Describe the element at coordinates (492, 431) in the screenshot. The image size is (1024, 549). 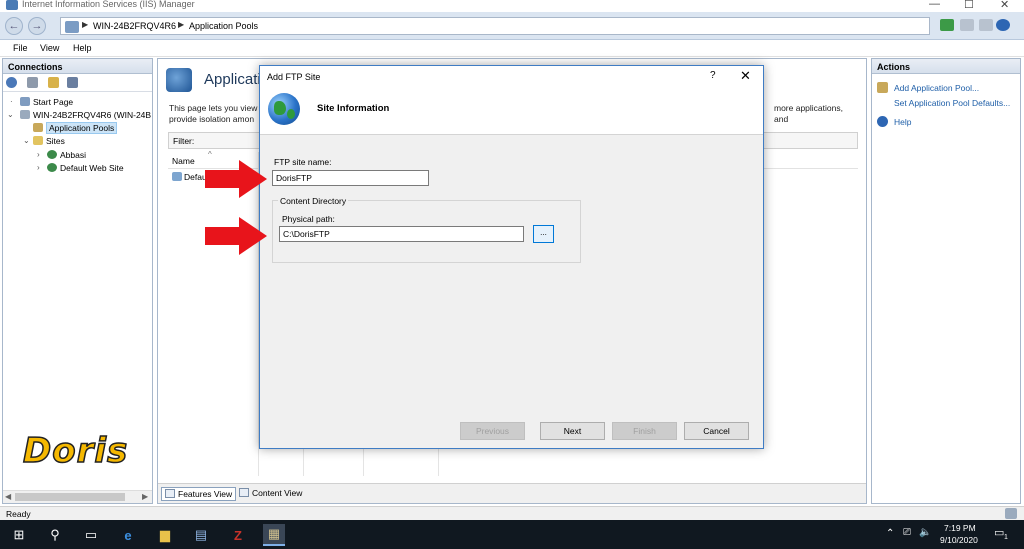
I see `previous-button: Previous` at that location.